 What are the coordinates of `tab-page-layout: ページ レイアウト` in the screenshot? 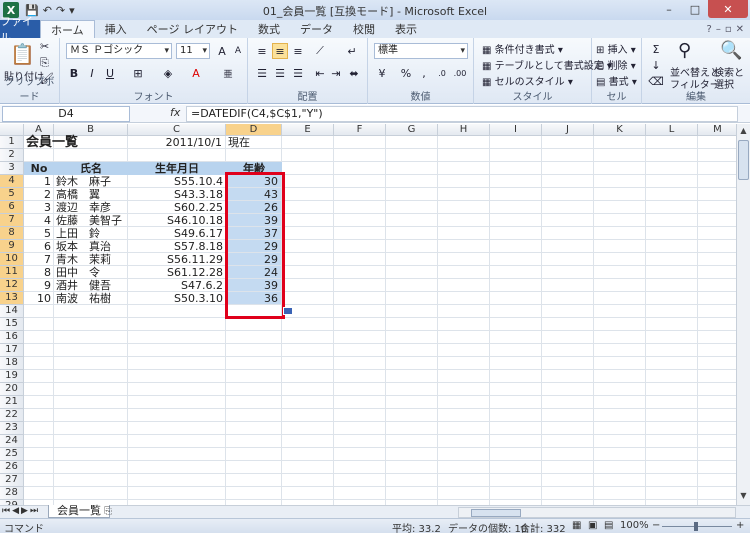 It's located at (192, 29).